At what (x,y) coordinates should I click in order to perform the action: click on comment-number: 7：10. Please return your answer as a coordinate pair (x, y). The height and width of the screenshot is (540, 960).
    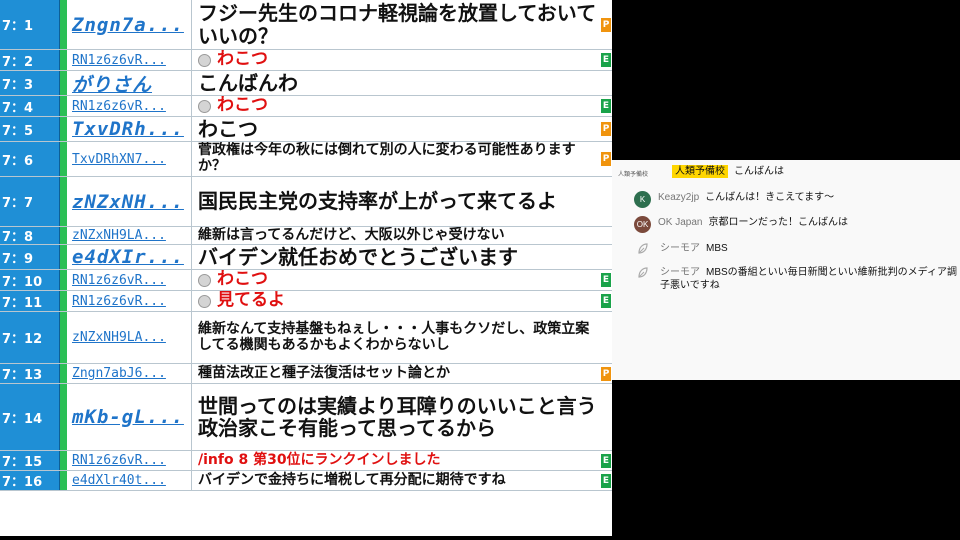
    Looking at the image, I should click on (30, 280).